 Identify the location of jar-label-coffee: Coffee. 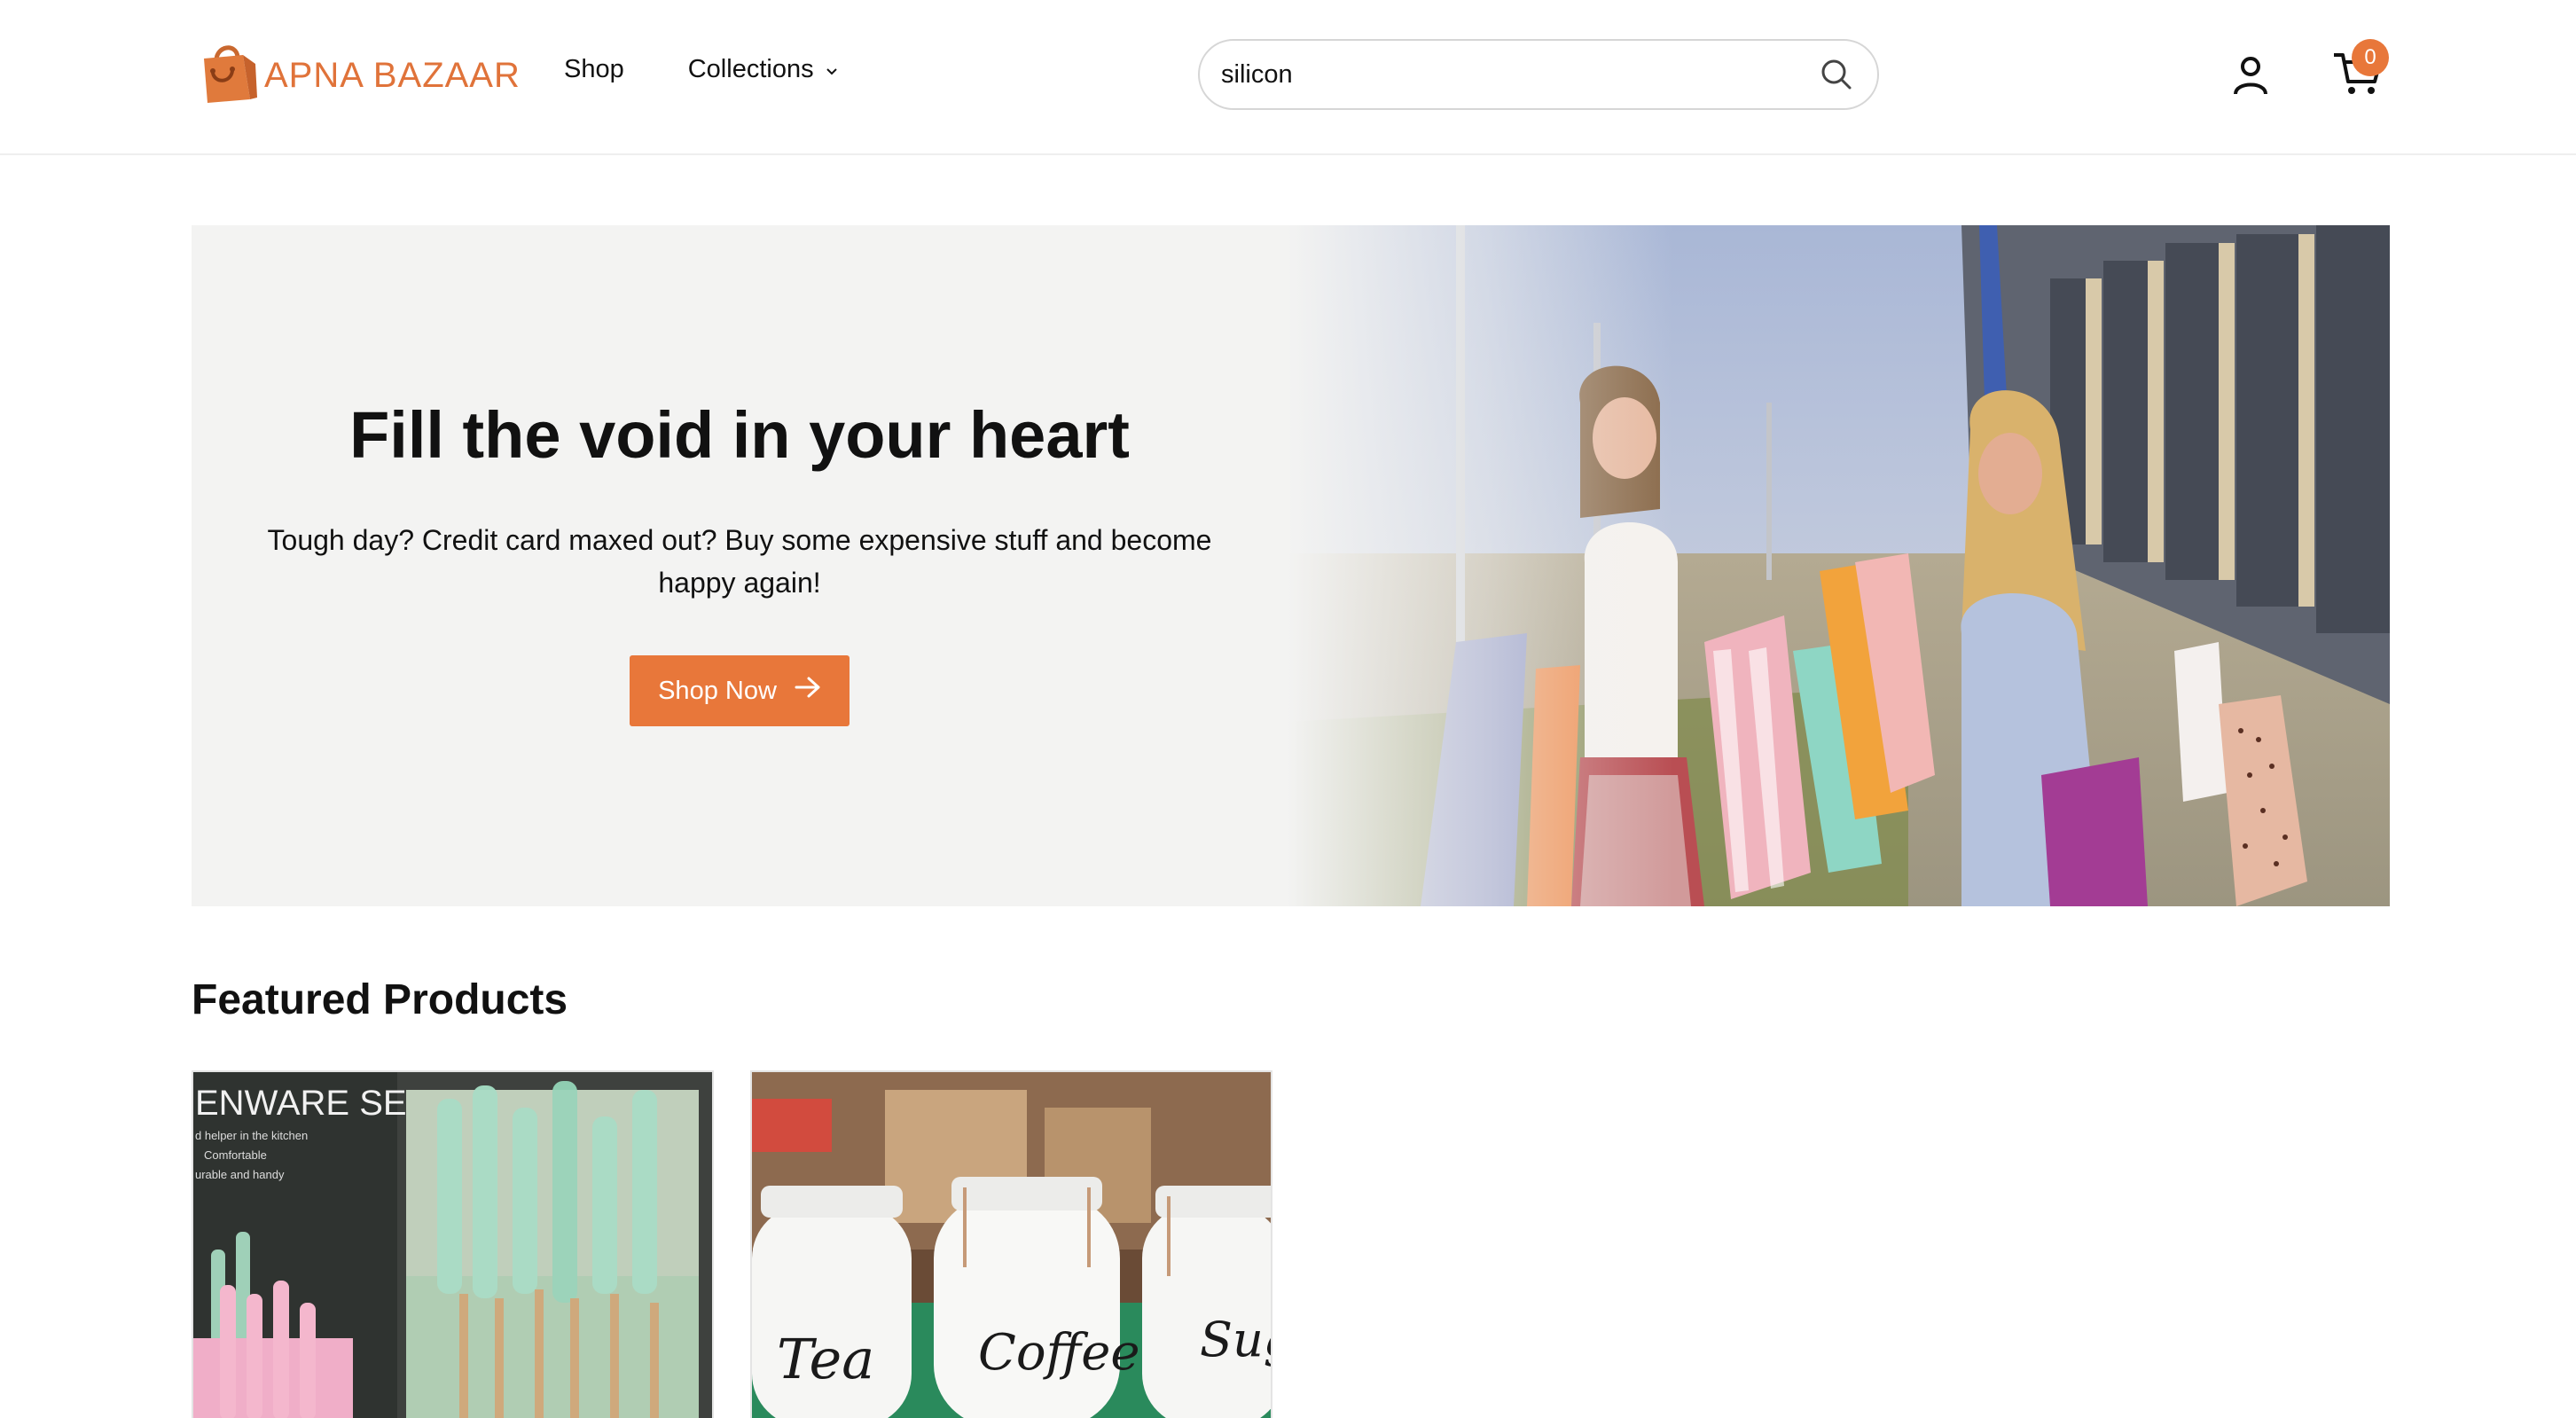
(1059, 1353).